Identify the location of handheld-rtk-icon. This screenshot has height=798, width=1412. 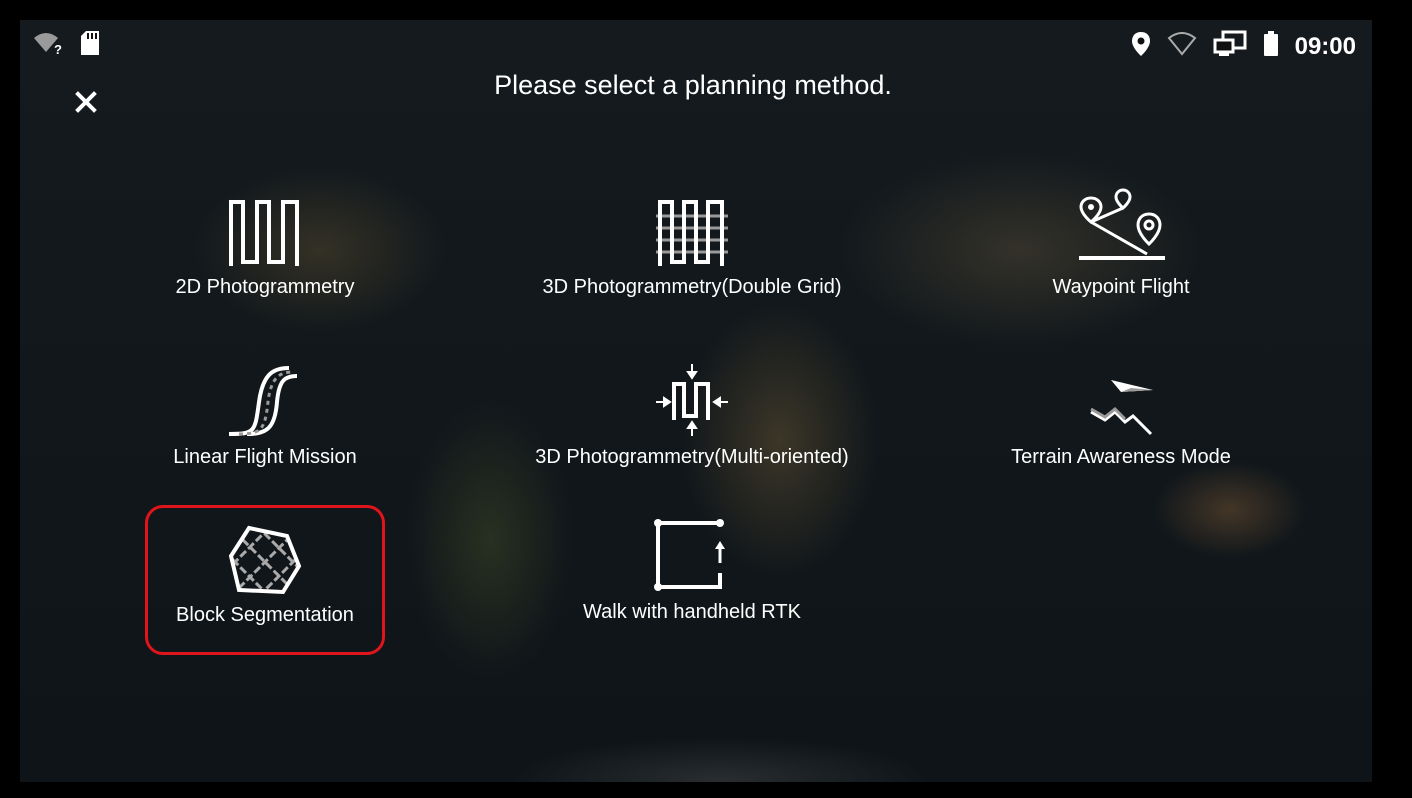
(692, 549).